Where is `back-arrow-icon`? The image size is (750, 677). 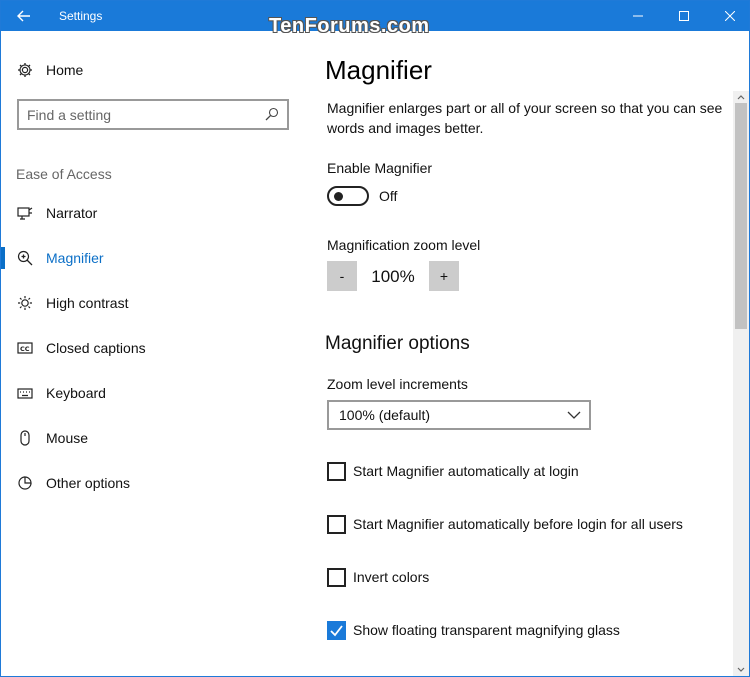 back-arrow-icon is located at coordinates (23, 16).